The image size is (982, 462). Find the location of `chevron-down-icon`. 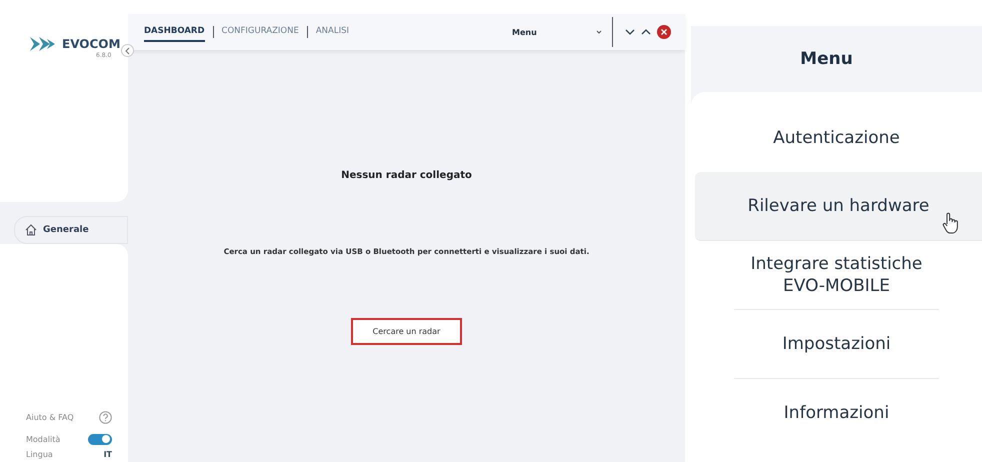

chevron-down-icon is located at coordinates (630, 32).